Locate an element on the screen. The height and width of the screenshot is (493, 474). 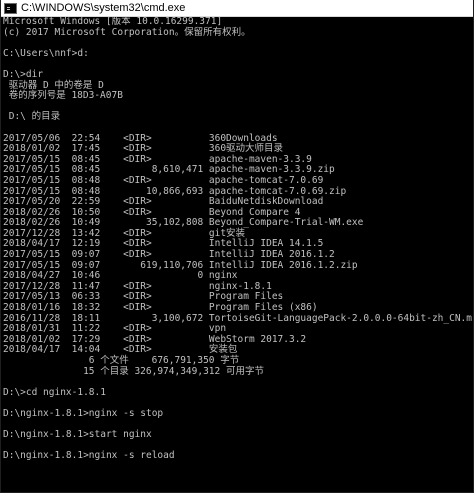
console-line: D:\nginx-1.8.1>nginx -s reload is located at coordinates (89, 456).